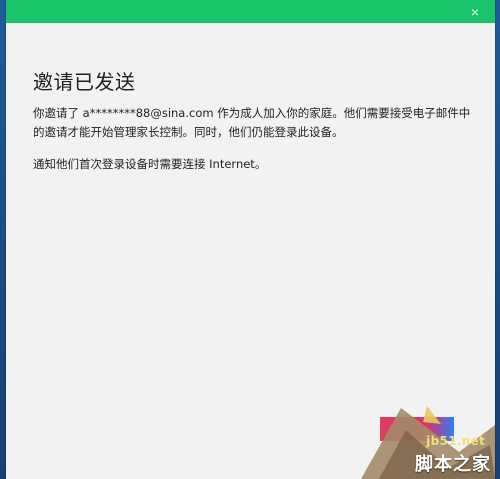 The height and width of the screenshot is (479, 500). I want to click on watermark-name: 脚本之家, so click(453, 464).